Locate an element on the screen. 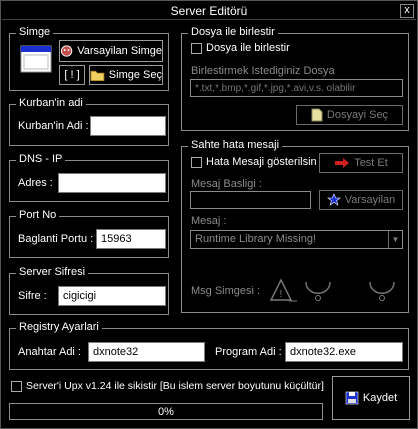 Image resolution: width=418 pixels, height=429 pixels. port-input is located at coordinates (131, 239).